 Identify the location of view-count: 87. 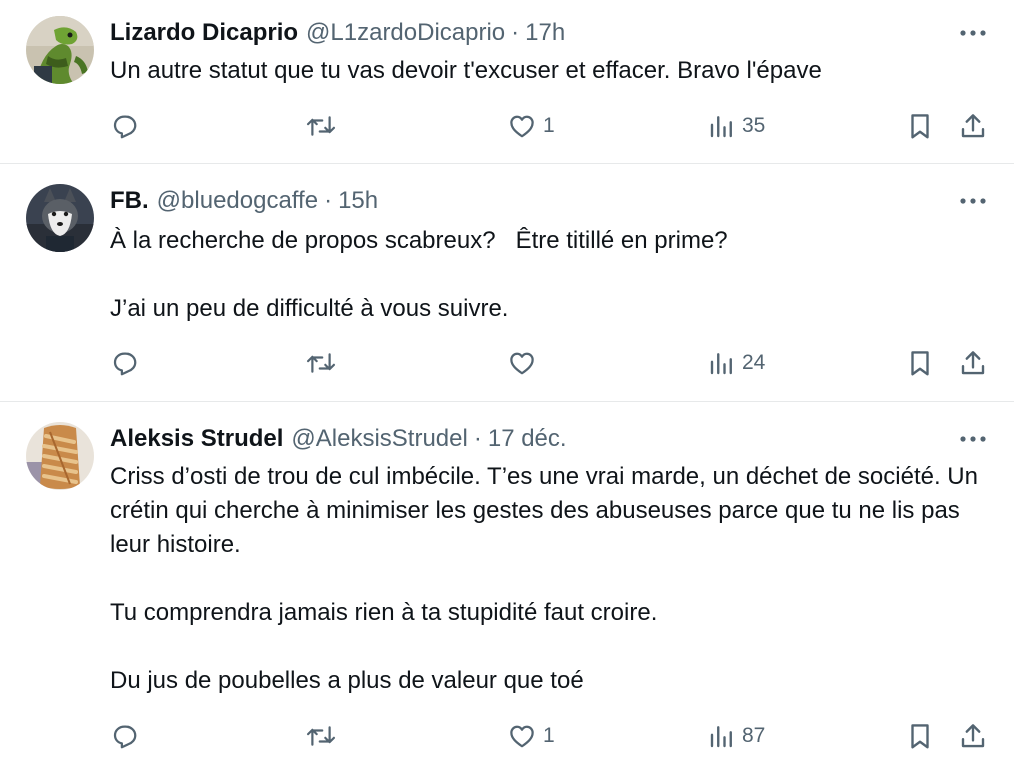
(754, 735).